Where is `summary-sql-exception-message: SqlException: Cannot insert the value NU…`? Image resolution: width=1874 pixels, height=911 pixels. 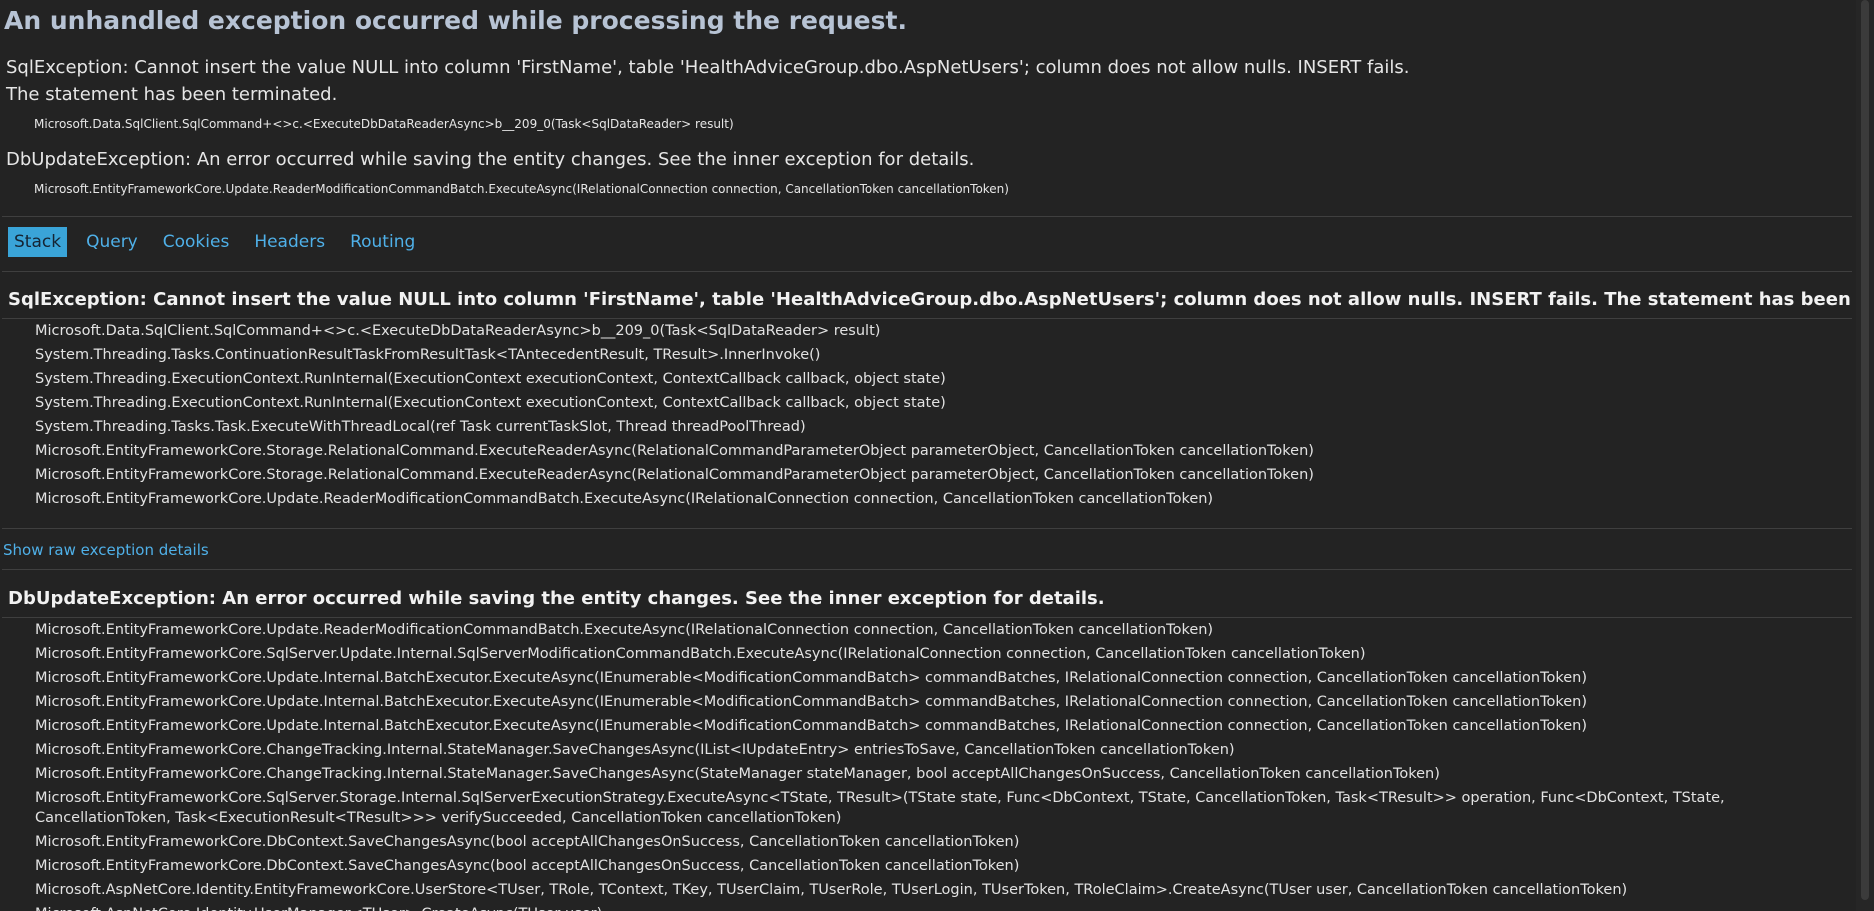 summary-sql-exception-message: SqlException: Cannot insert the value NU… is located at coordinates (708, 67).